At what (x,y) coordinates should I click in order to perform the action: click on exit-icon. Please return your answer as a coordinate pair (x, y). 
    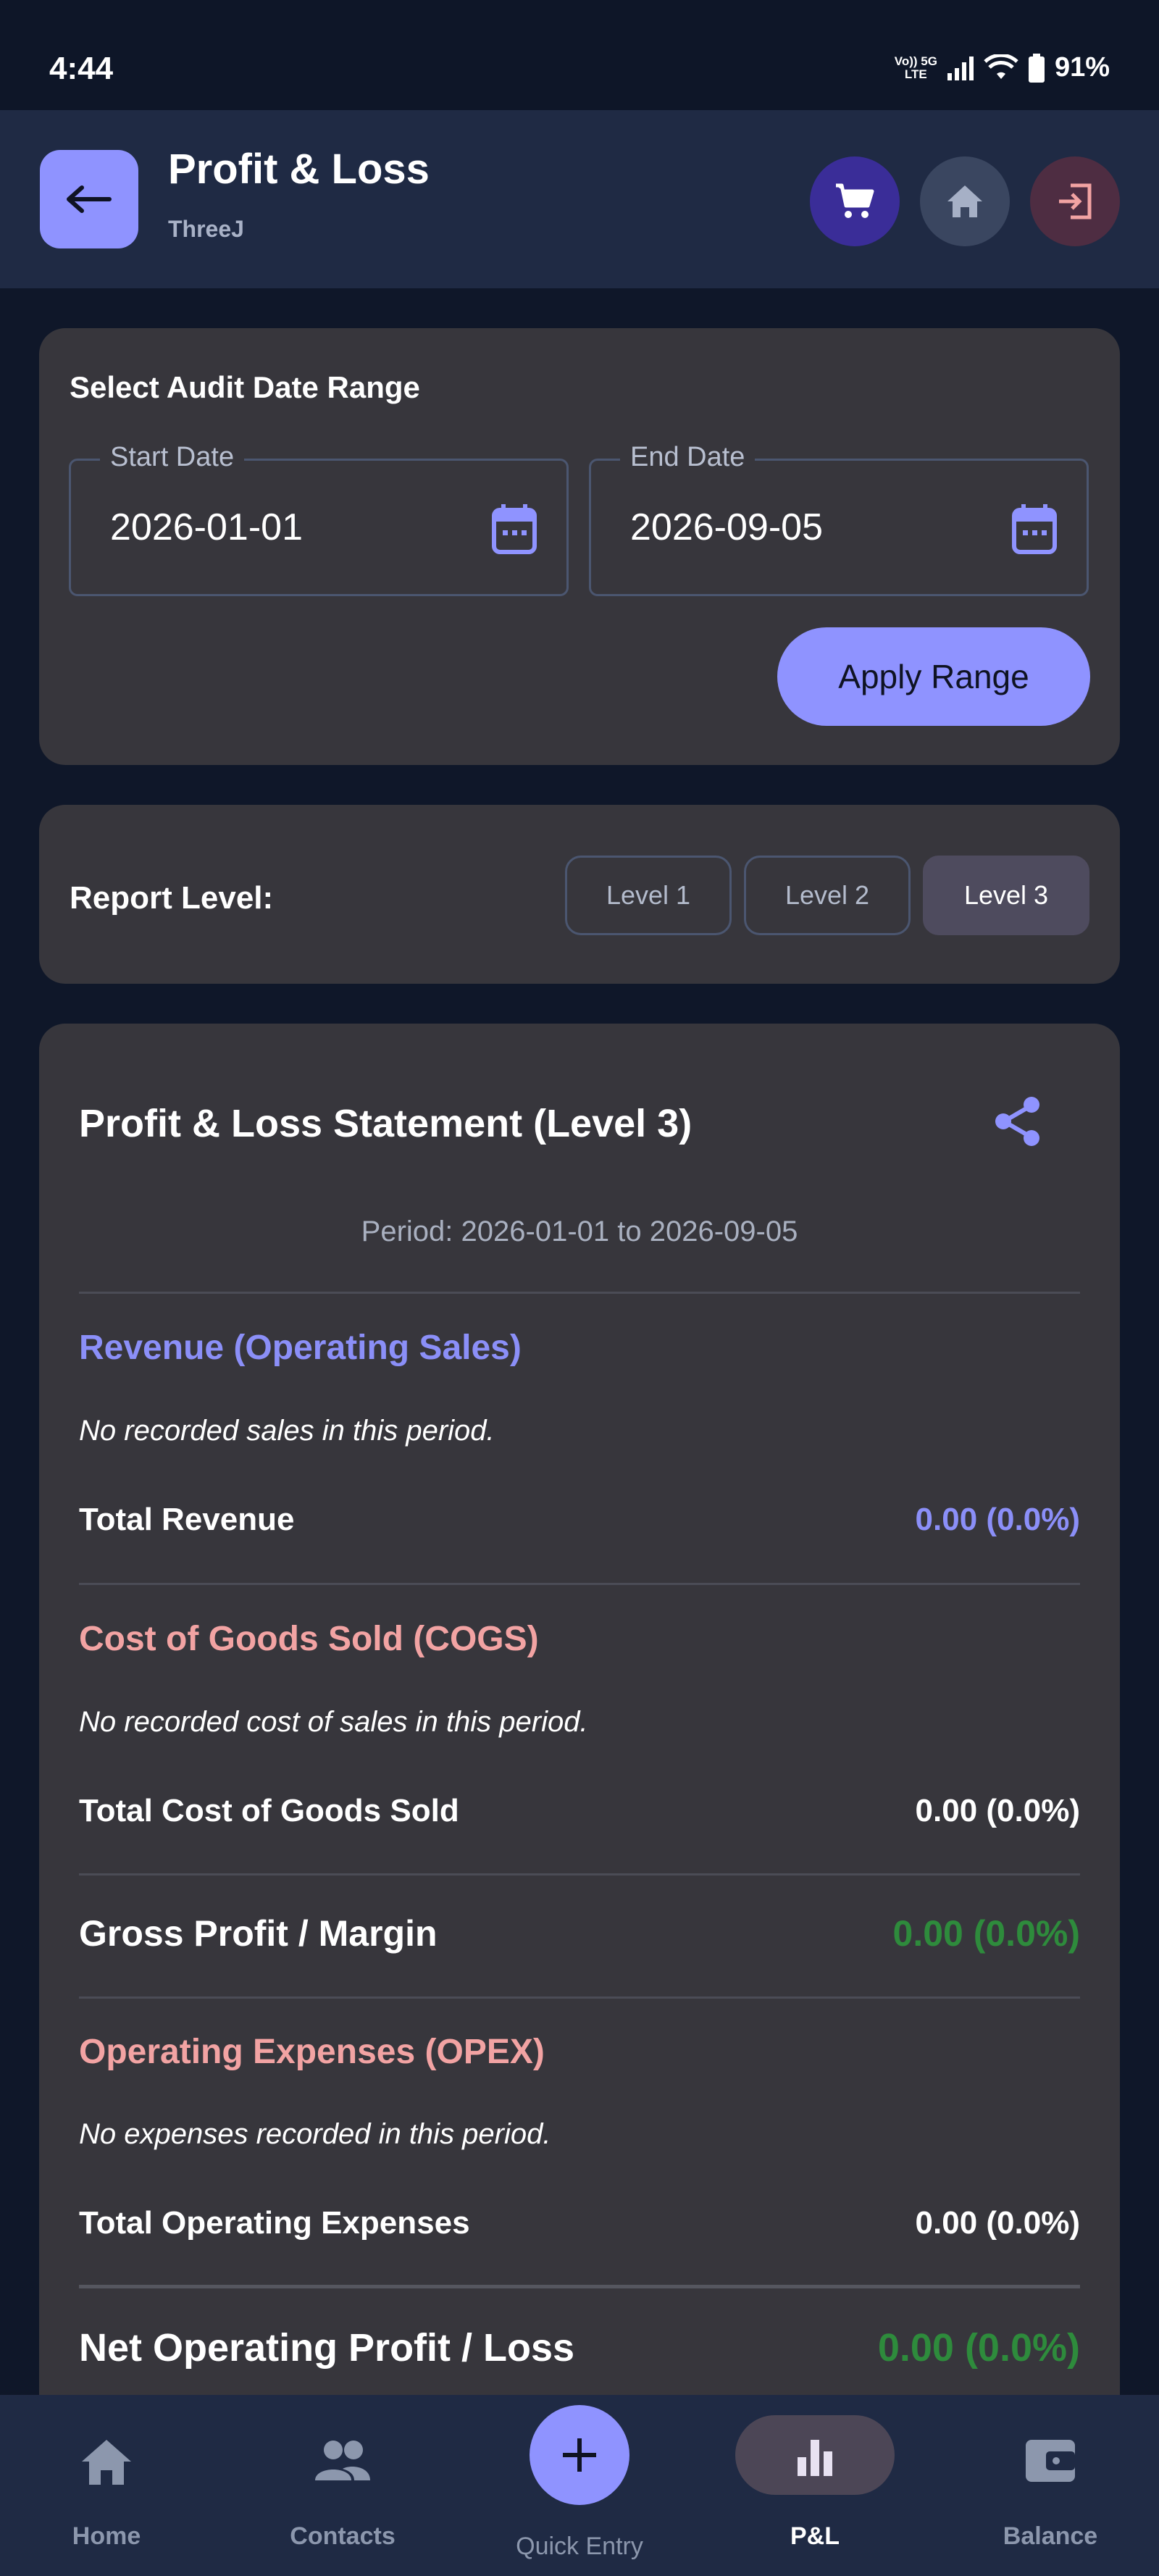
    Looking at the image, I should click on (1076, 201).